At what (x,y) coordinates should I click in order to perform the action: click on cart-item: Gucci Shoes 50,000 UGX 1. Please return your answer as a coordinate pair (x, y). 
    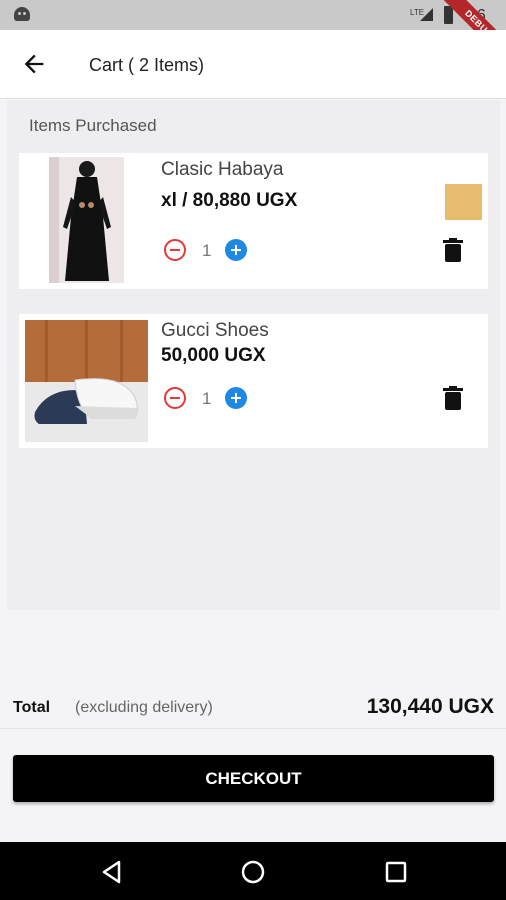
    Looking at the image, I should click on (253, 381).